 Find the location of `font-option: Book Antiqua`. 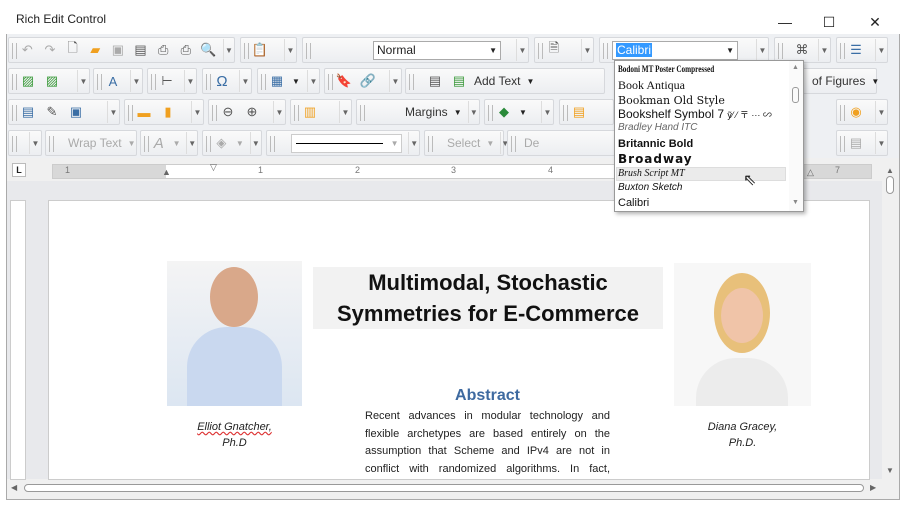

font-option: Book Antiqua is located at coordinates (651, 85).